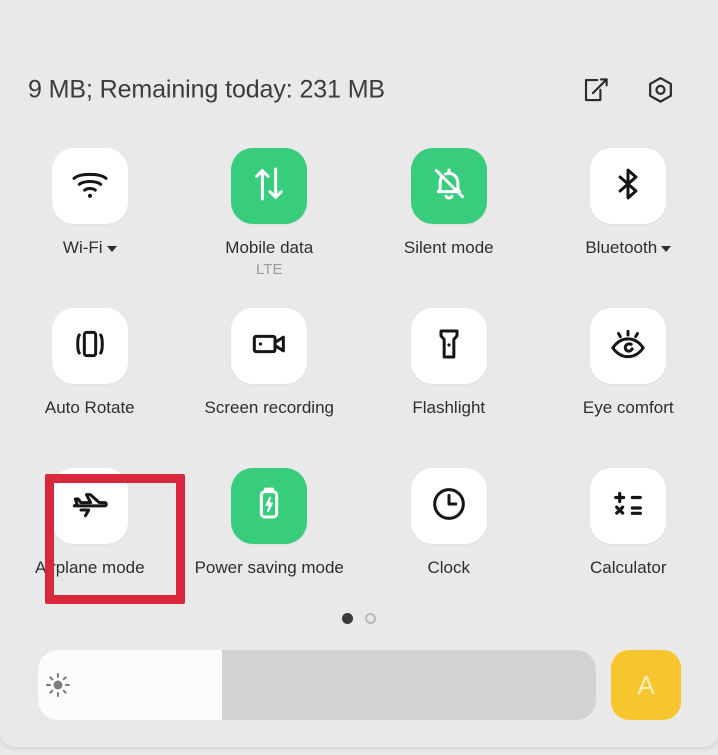 The width and height of the screenshot is (718, 755). I want to click on auto-brightness-button: A, so click(646, 685).